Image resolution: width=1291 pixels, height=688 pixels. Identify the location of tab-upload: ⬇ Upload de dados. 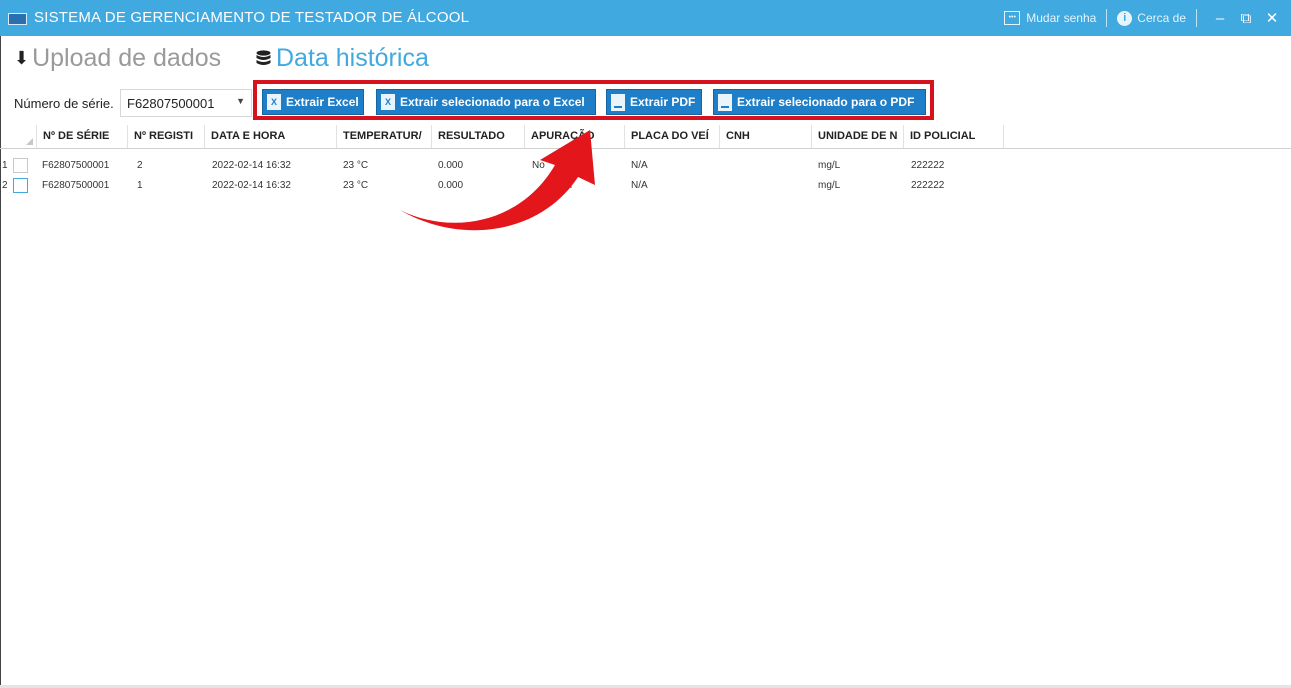
(117, 58).